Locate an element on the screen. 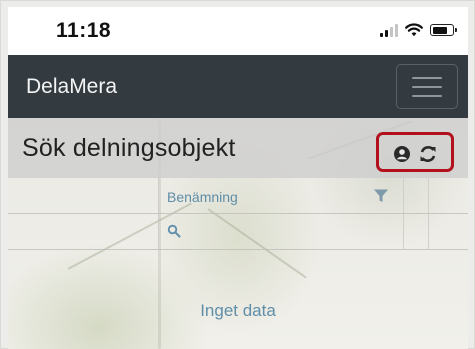 This screenshot has width=475, height=349. battery-icon is located at coordinates (443, 30).